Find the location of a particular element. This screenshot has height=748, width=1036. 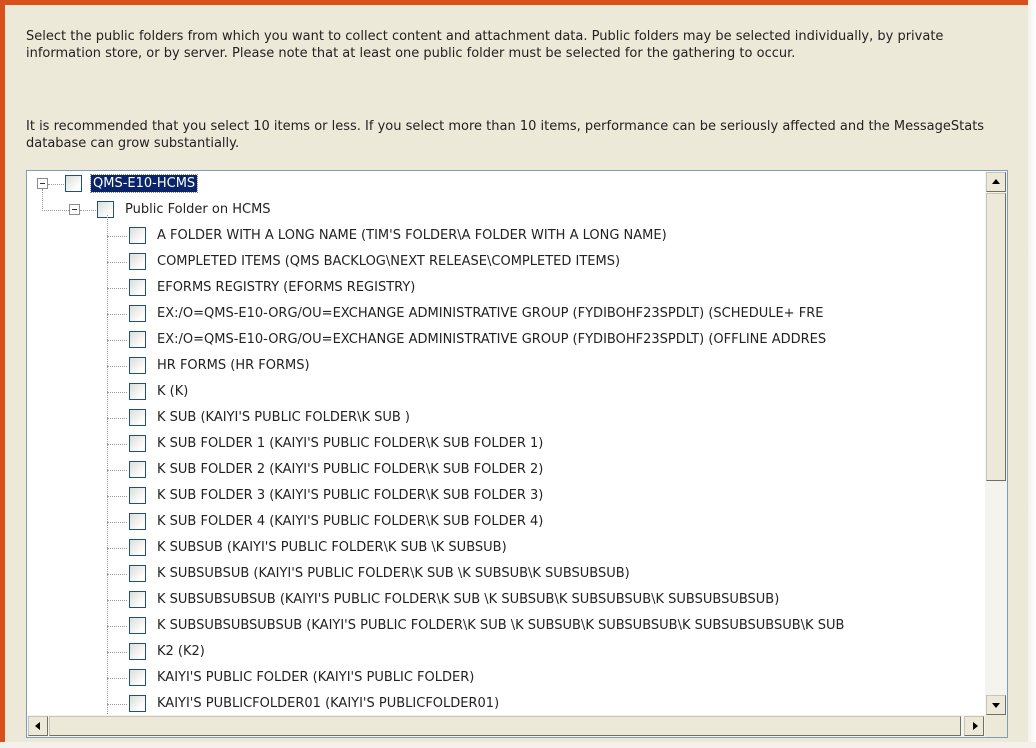

tree-node-store: Public Folder on HCMS is located at coordinates (506, 210).